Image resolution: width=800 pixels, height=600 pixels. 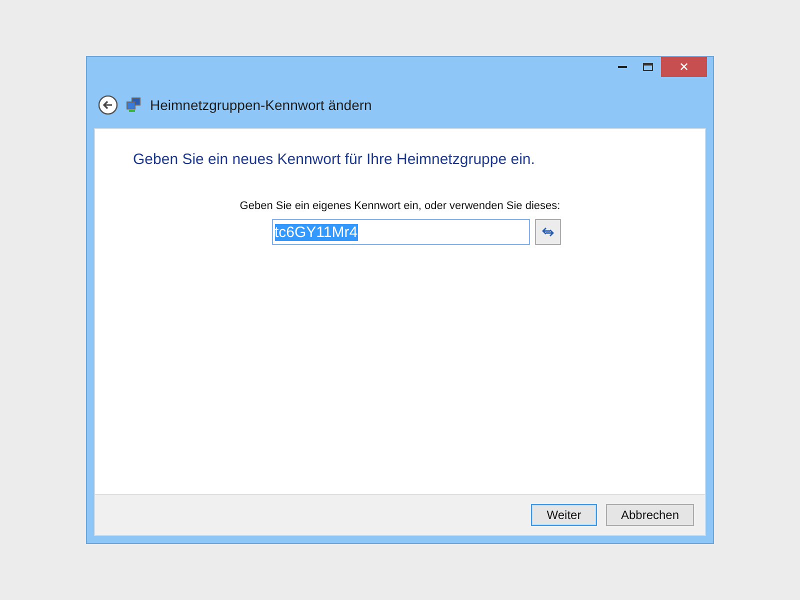 What do you see at coordinates (622, 67) in the screenshot?
I see `minimize-icon` at bounding box center [622, 67].